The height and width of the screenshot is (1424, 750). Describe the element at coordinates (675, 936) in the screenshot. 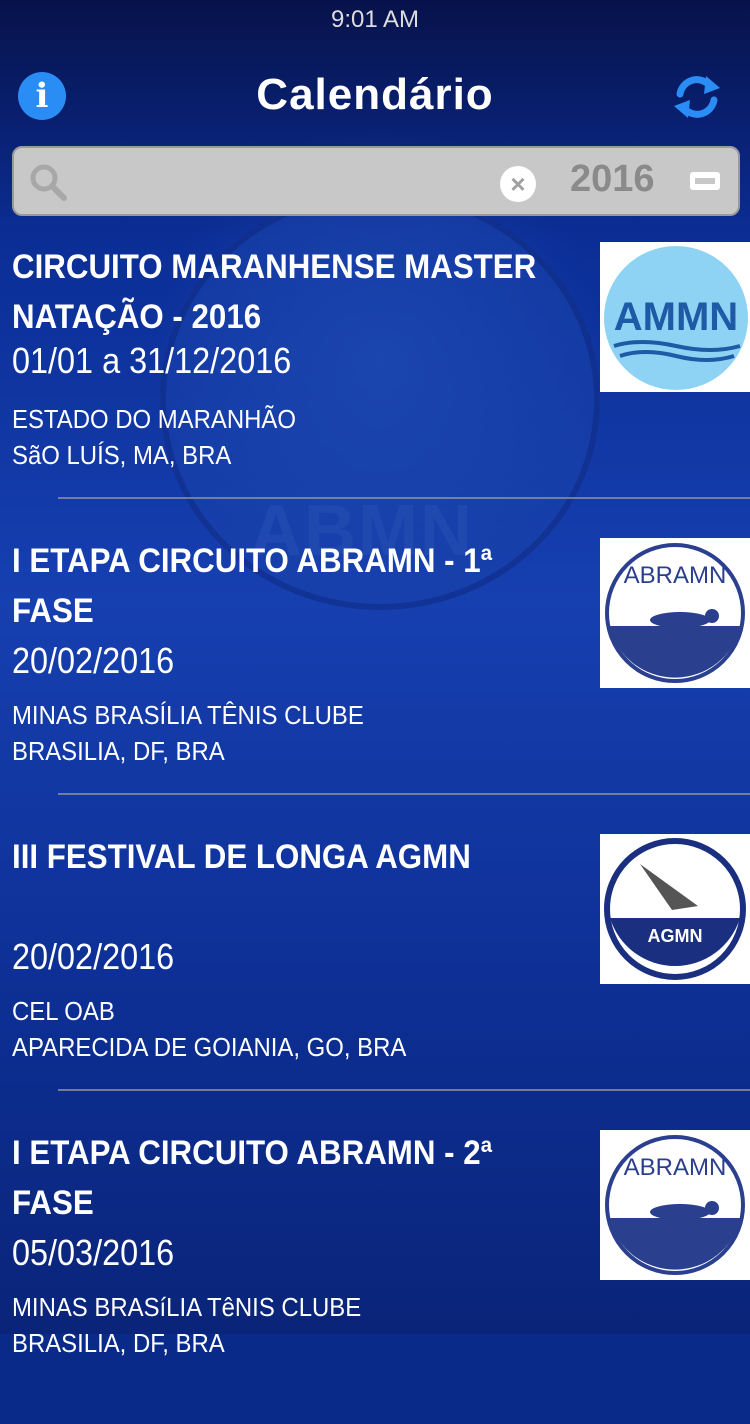

I see `logo-text: AGMN` at that location.